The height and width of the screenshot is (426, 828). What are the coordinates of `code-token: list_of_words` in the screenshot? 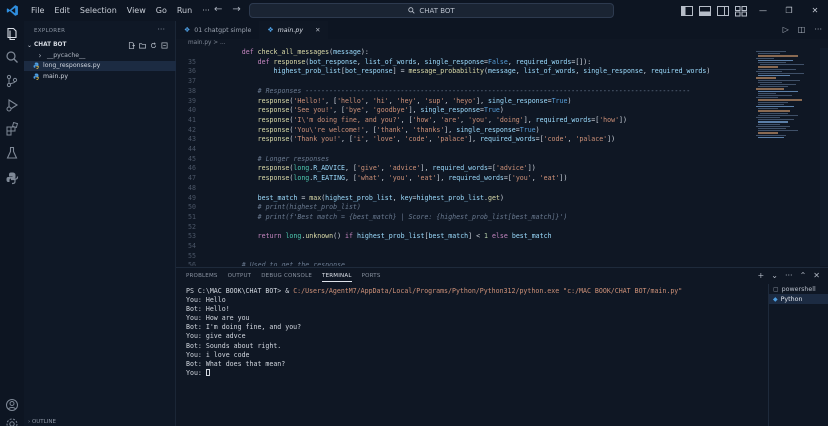 It's located at (549, 71).